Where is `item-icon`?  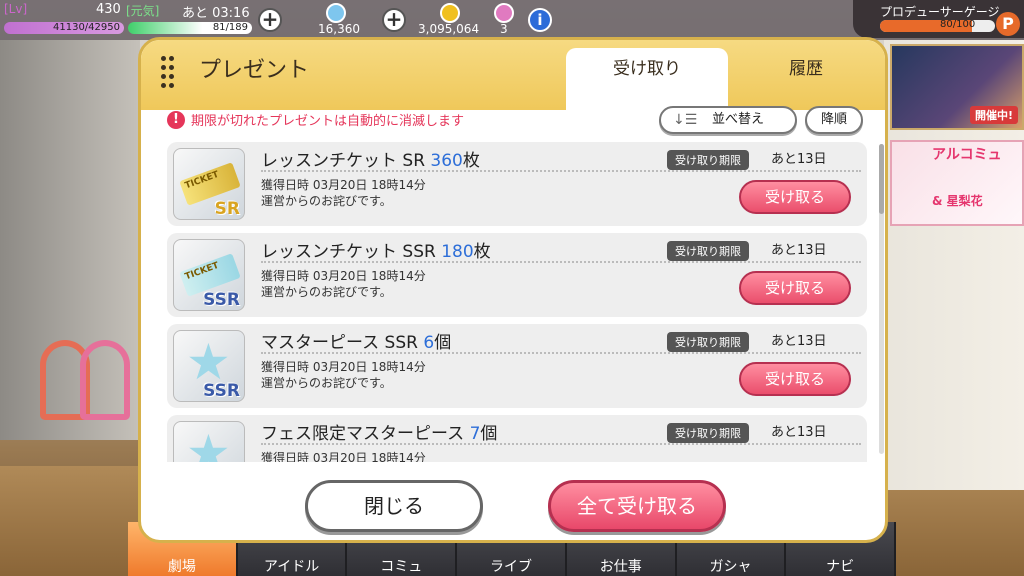
item-icon is located at coordinates (504, 13).